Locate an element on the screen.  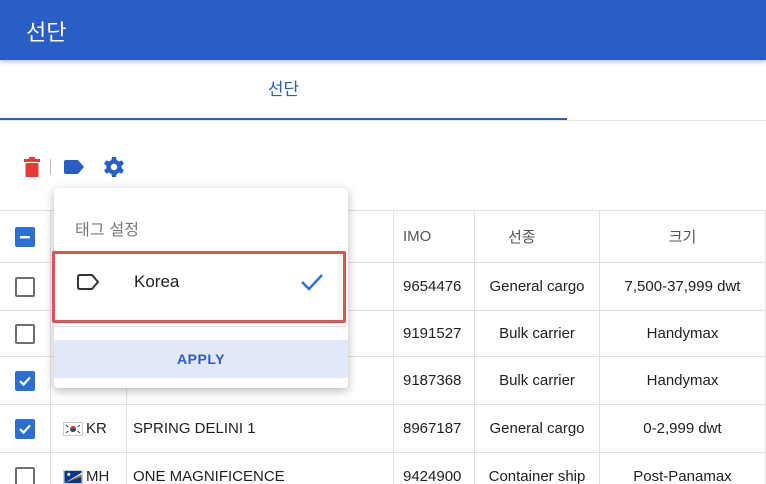
header-size: 크기 is located at coordinates (683, 236).